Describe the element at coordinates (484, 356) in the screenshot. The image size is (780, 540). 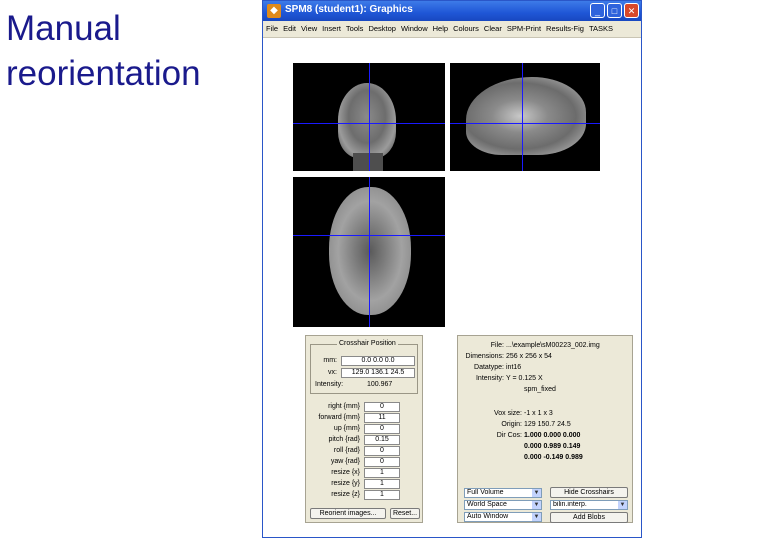
I see `dimensions-label: Dimensions:` at that location.